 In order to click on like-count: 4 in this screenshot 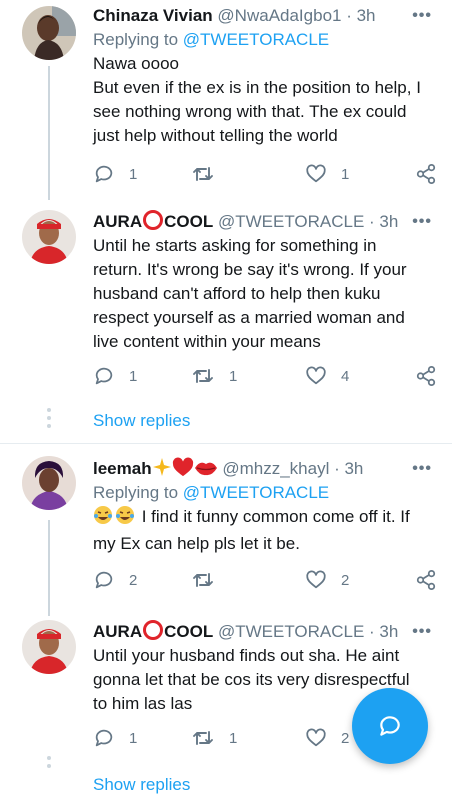, I will do `click(345, 376)`.